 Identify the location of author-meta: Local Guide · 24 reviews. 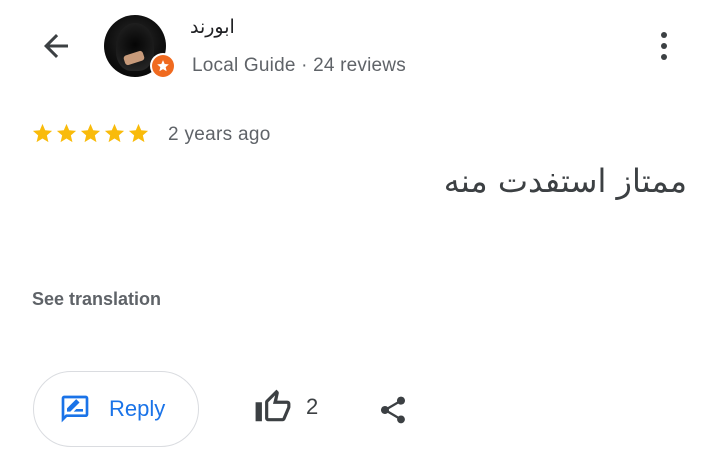
(299, 65).